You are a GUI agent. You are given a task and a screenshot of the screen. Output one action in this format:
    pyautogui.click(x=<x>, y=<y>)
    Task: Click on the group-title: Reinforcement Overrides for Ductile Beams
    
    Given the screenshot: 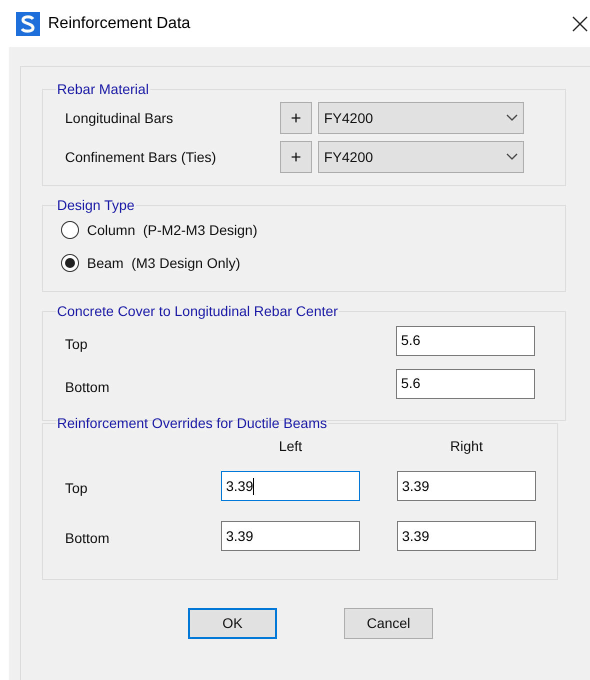 What is the action you would take?
    pyautogui.click(x=192, y=423)
    